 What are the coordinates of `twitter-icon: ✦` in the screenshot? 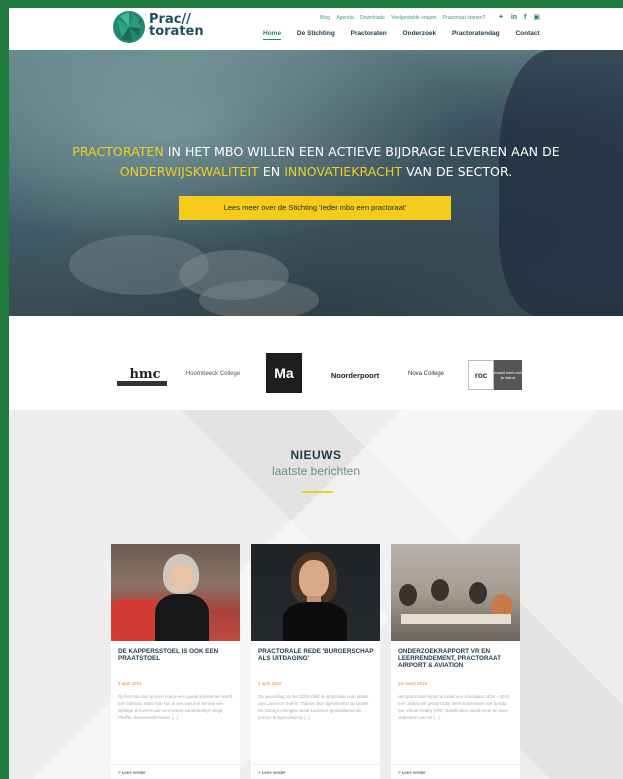 It's located at (501, 17).